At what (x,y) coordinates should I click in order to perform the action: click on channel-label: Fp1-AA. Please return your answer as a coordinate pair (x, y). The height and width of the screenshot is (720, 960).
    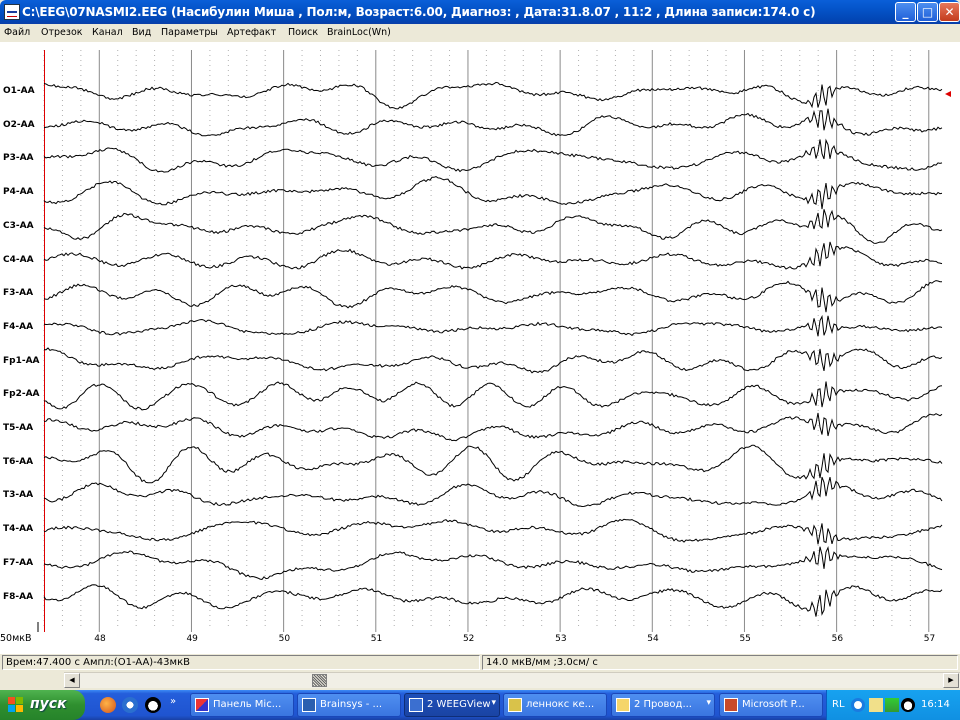
    Looking at the image, I should click on (21, 361).